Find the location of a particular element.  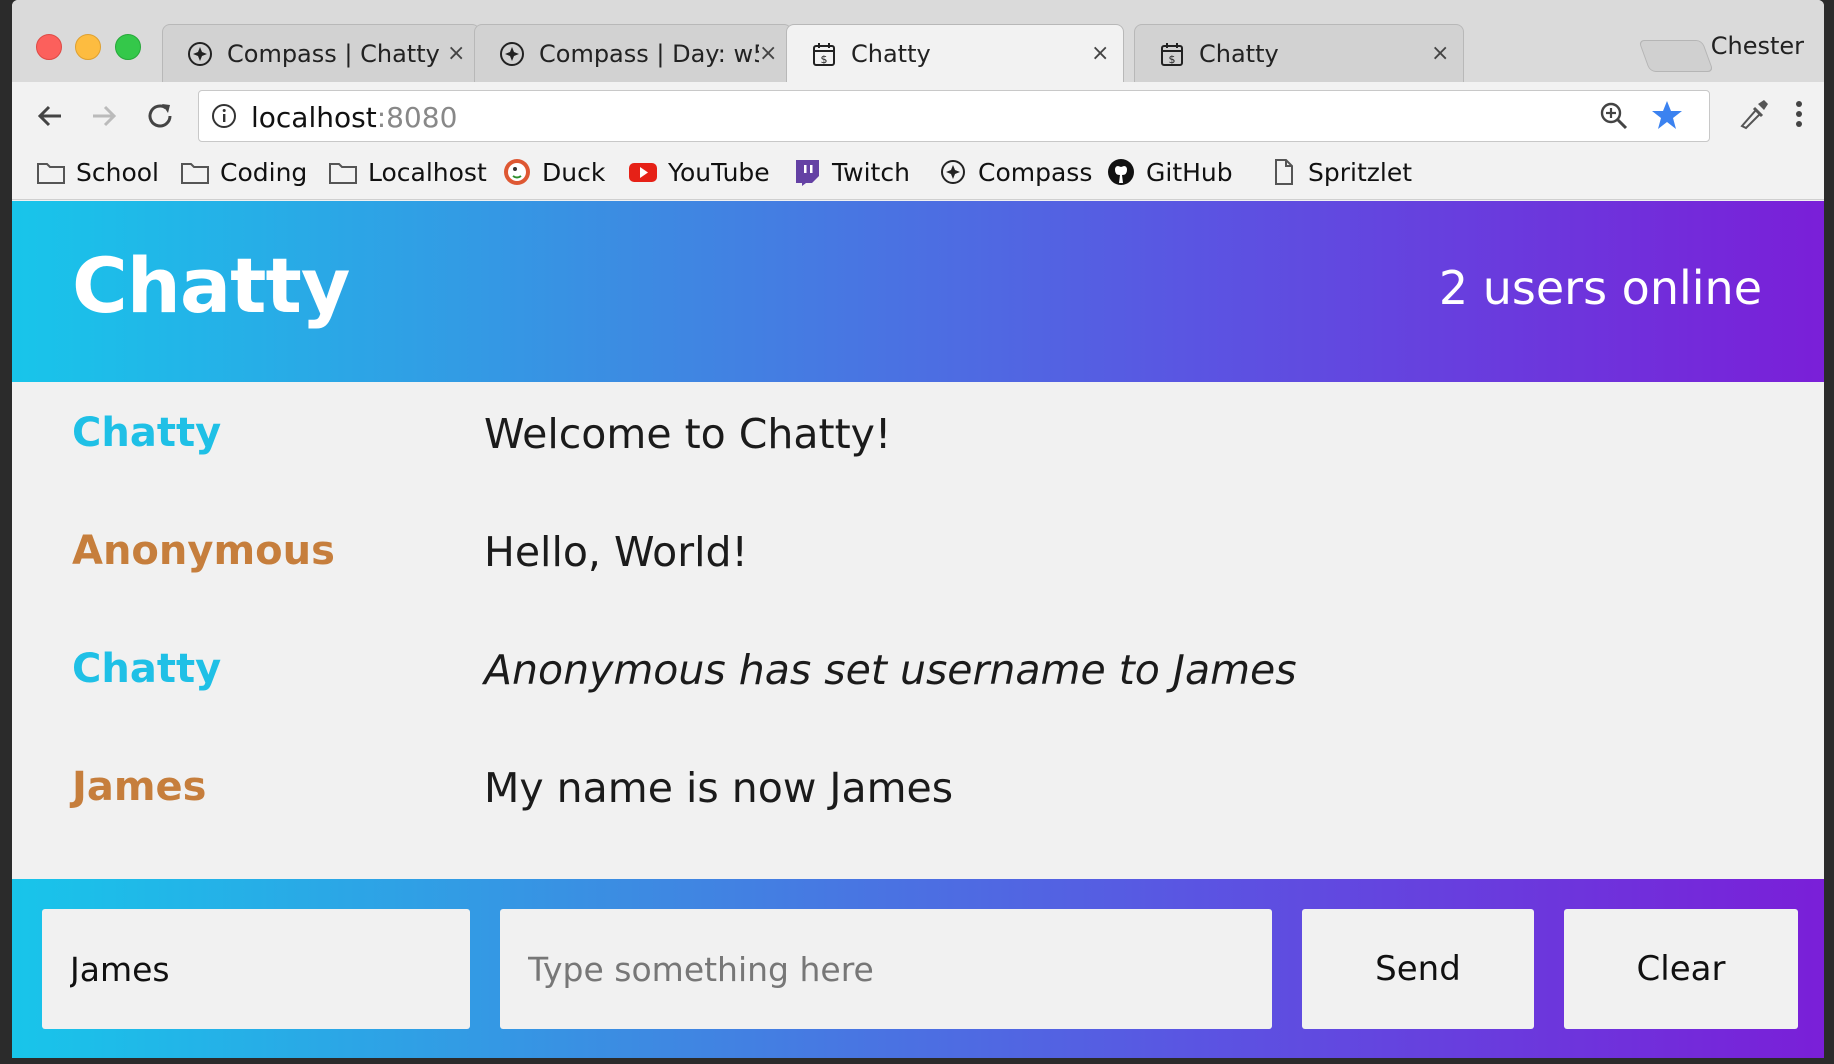

users-online-count: 2 users online is located at coordinates (1600, 288).